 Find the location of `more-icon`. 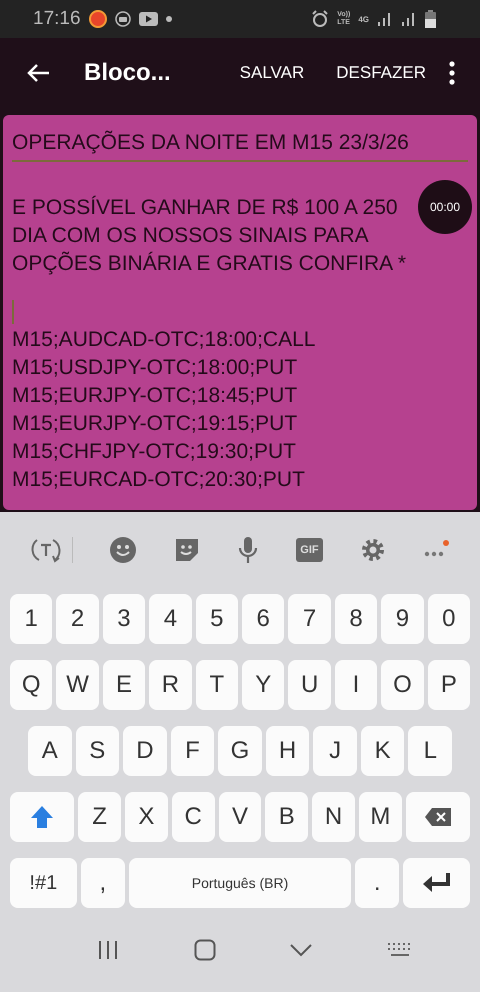

more-icon is located at coordinates (452, 73).